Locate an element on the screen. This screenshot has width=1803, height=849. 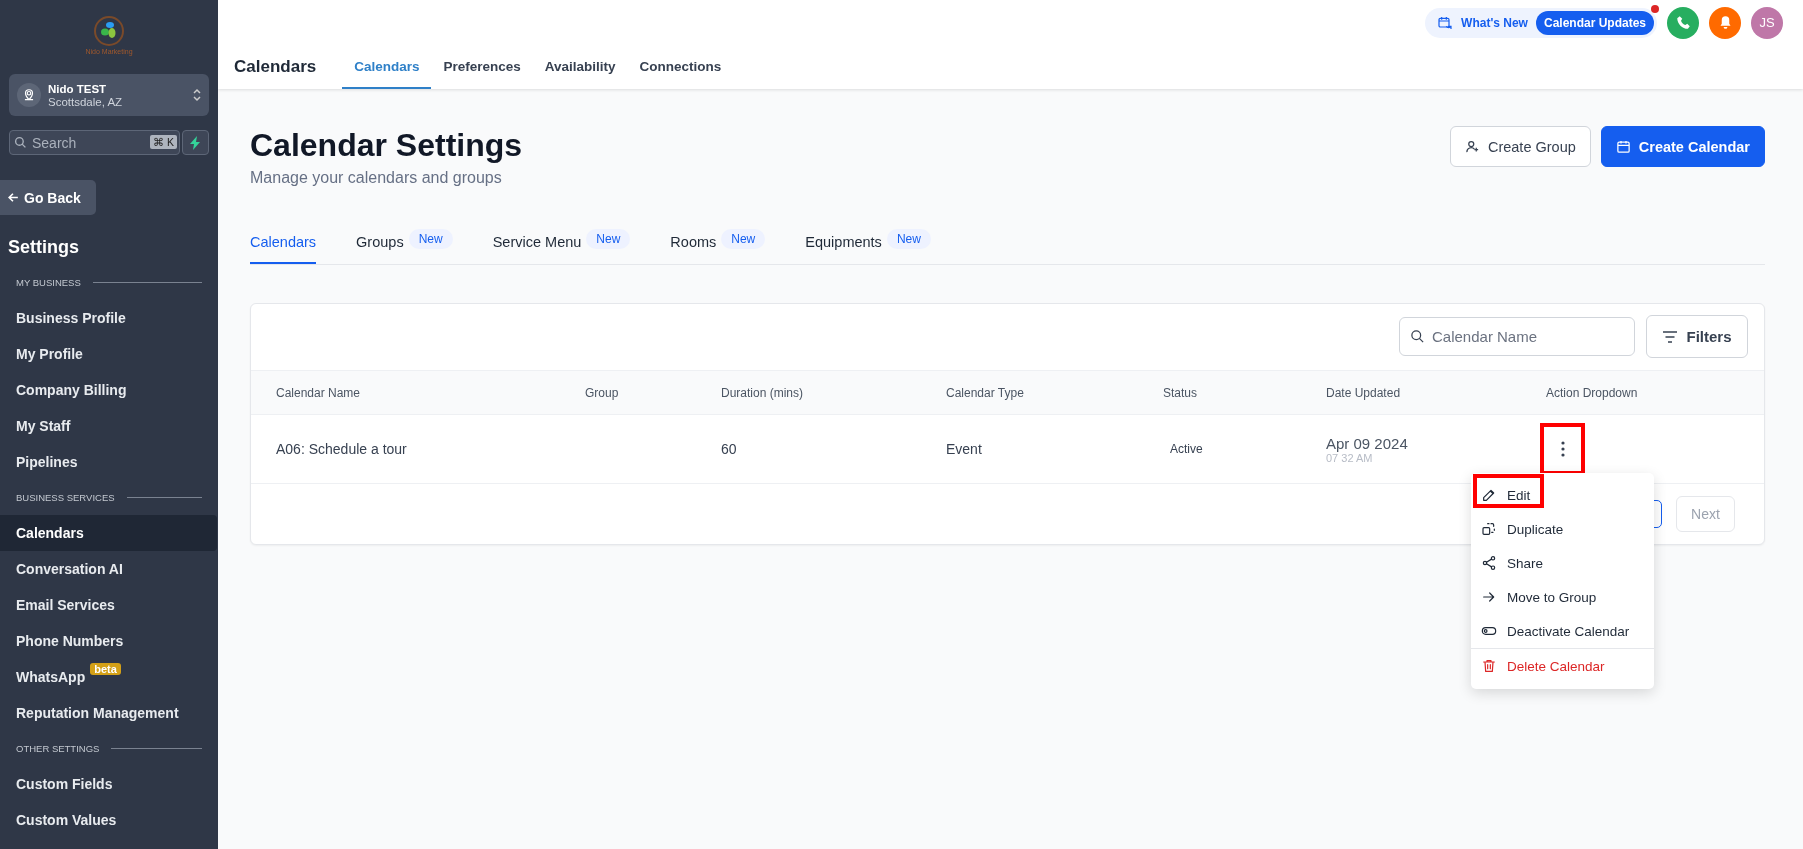
whats-new-pill: What's New Calendar Updates is located at coordinates (1541, 22).